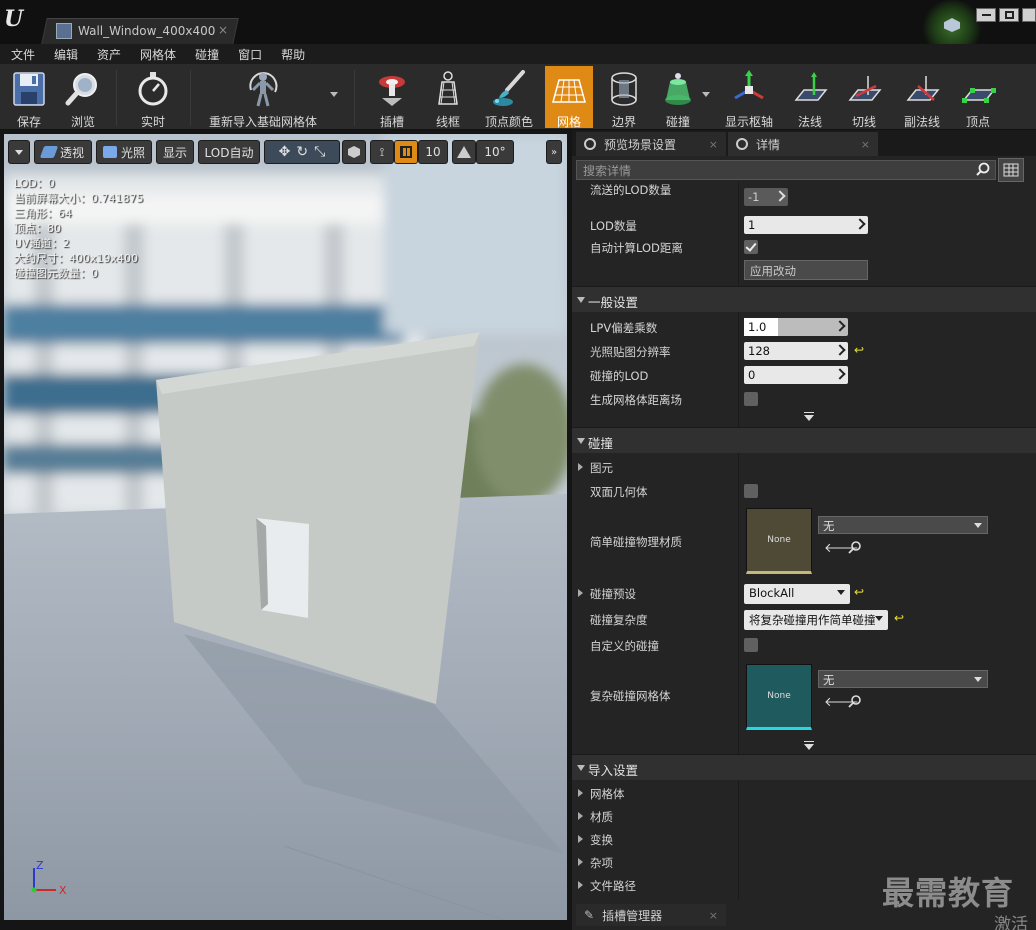 The height and width of the screenshot is (930, 1036). Describe the element at coordinates (816, 620) in the screenshot. I see `collision-complexity-dropdown: 将复杂碰撞用作简单碰撞` at that location.